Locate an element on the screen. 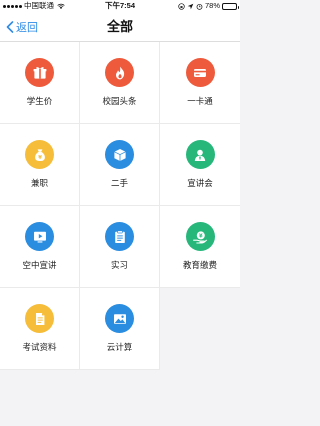 The image size is (320, 426). flame-icon is located at coordinates (119, 72).